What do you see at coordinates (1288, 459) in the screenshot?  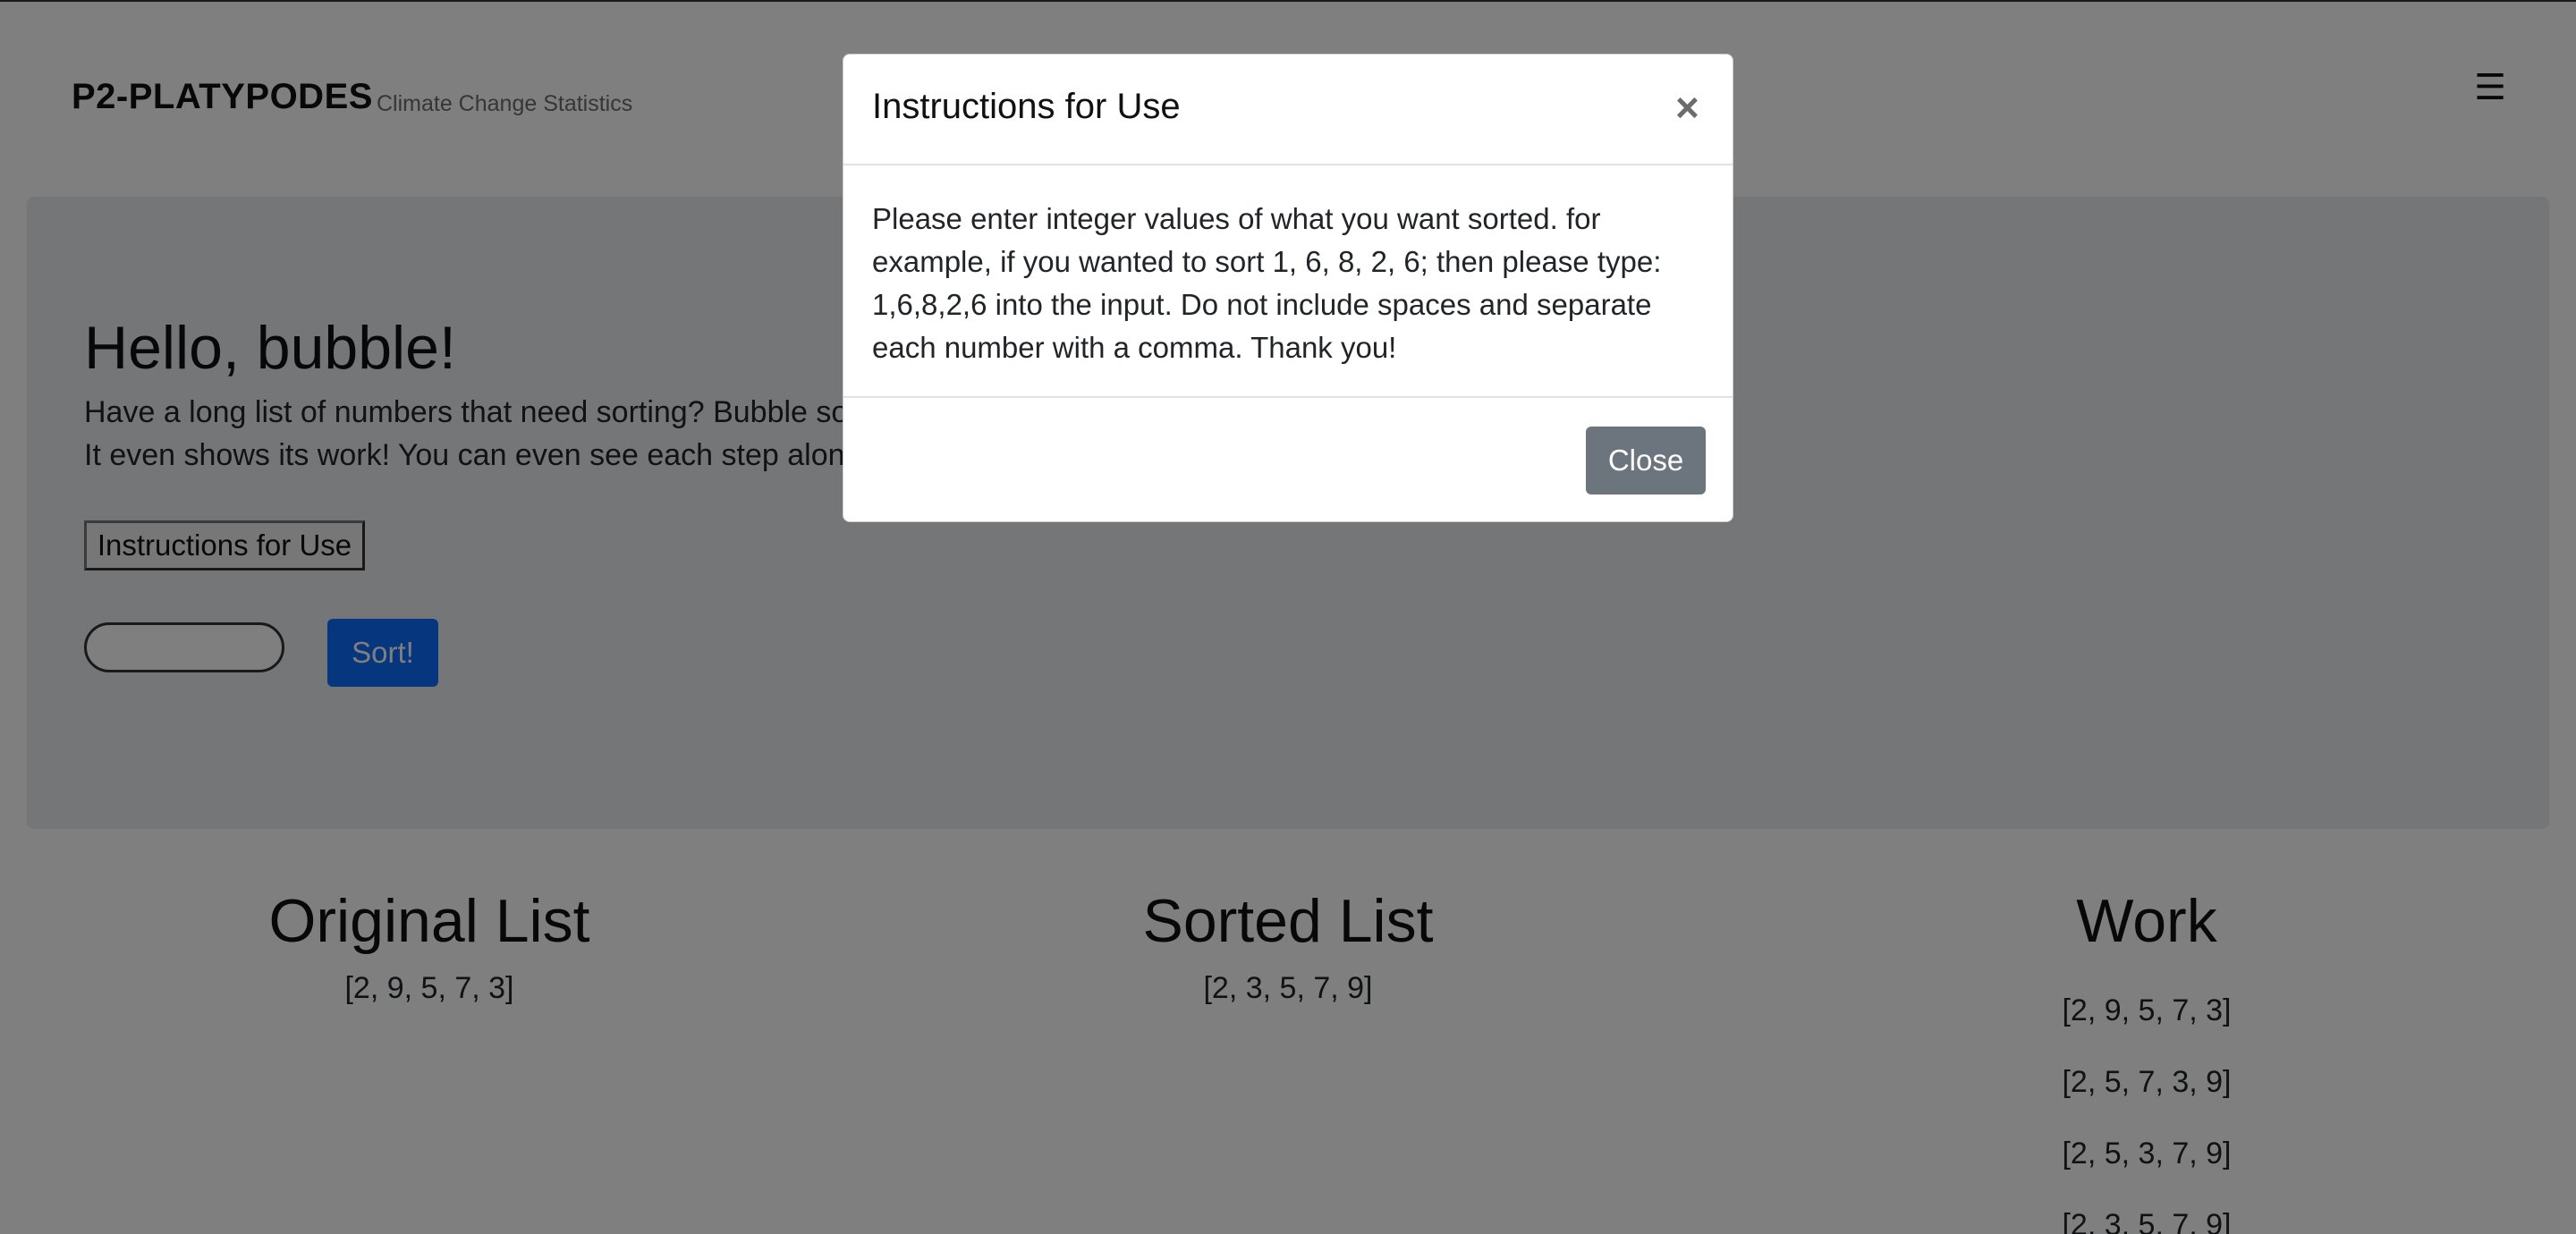 I see `modal-footer: Close` at bounding box center [1288, 459].